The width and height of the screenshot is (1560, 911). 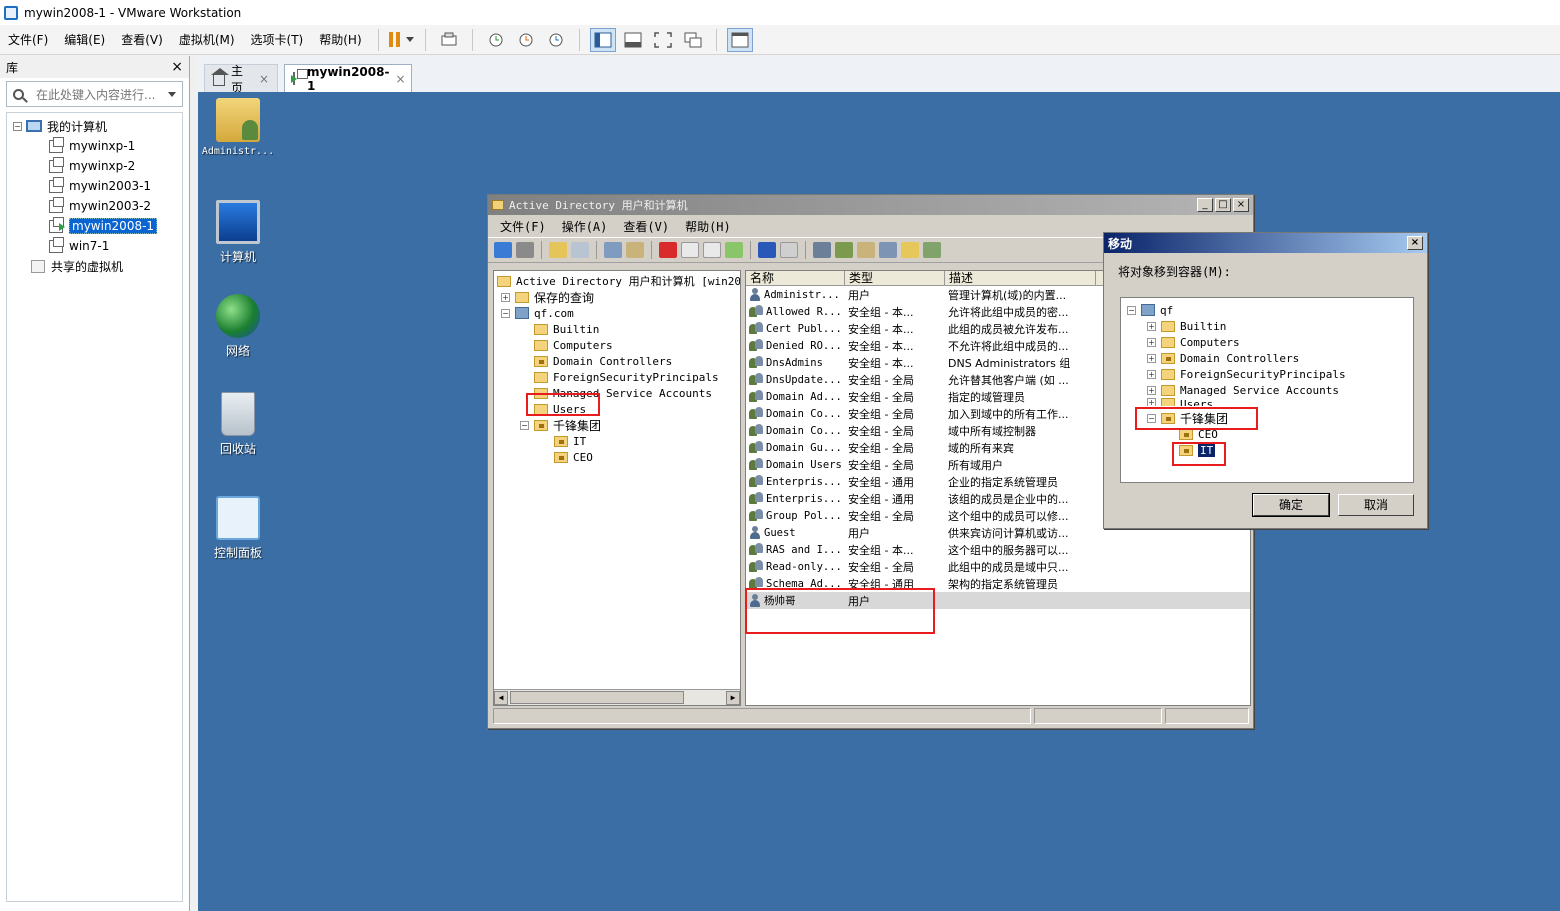 I want to click on back-arrow-icon, so click(x=503, y=250).